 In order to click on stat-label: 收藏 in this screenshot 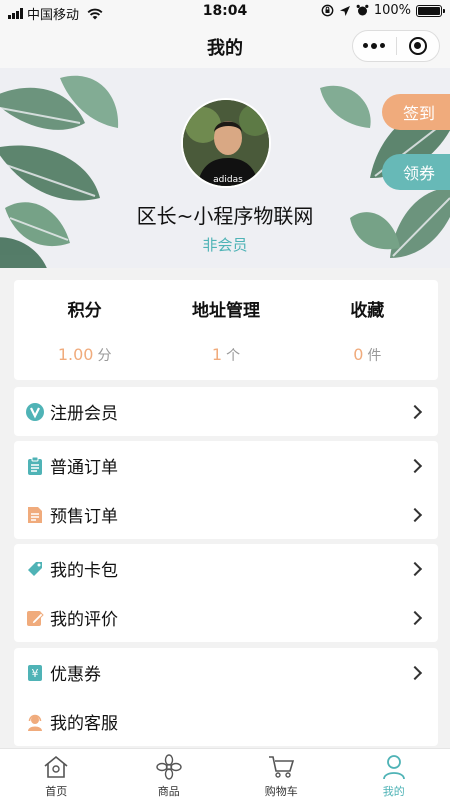, I will do `click(367, 311)`.